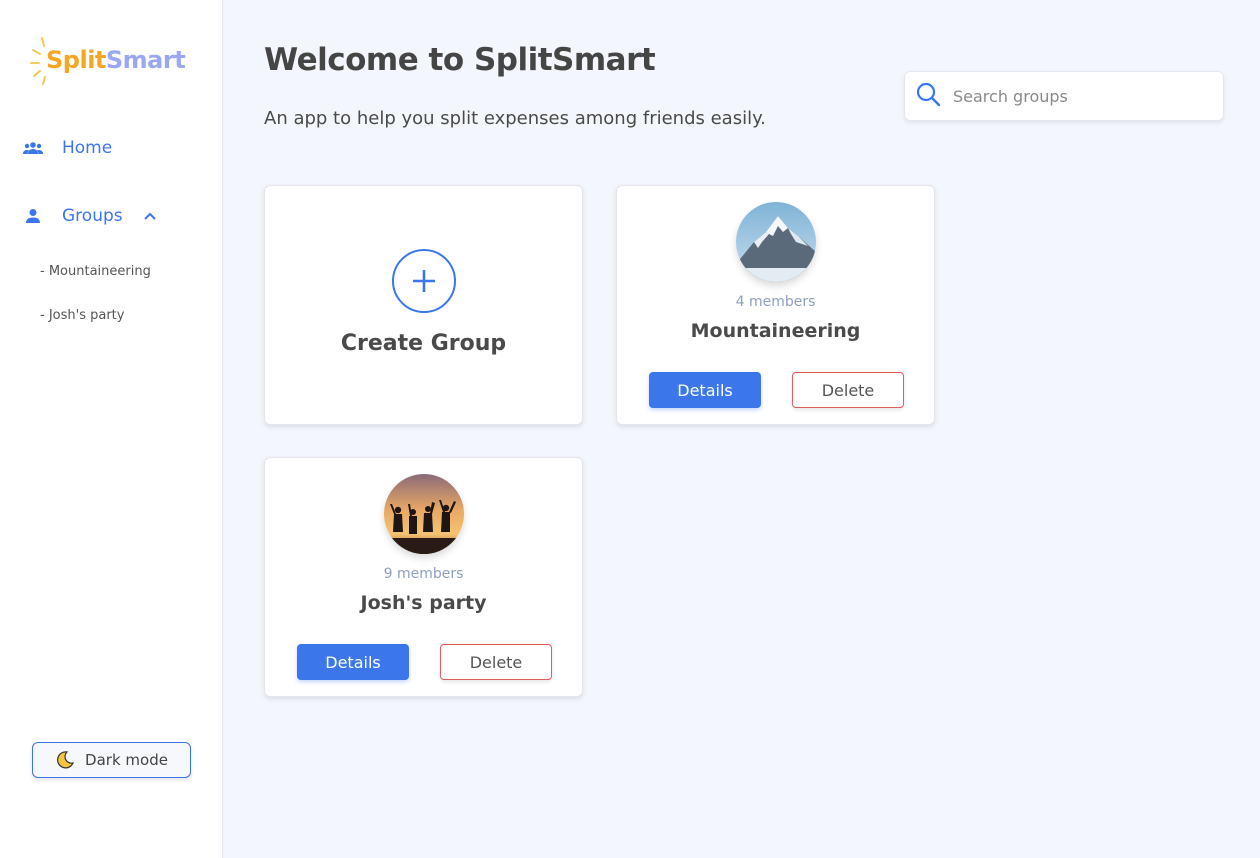  I want to click on sidebar-item-home: Home, so click(67, 148).